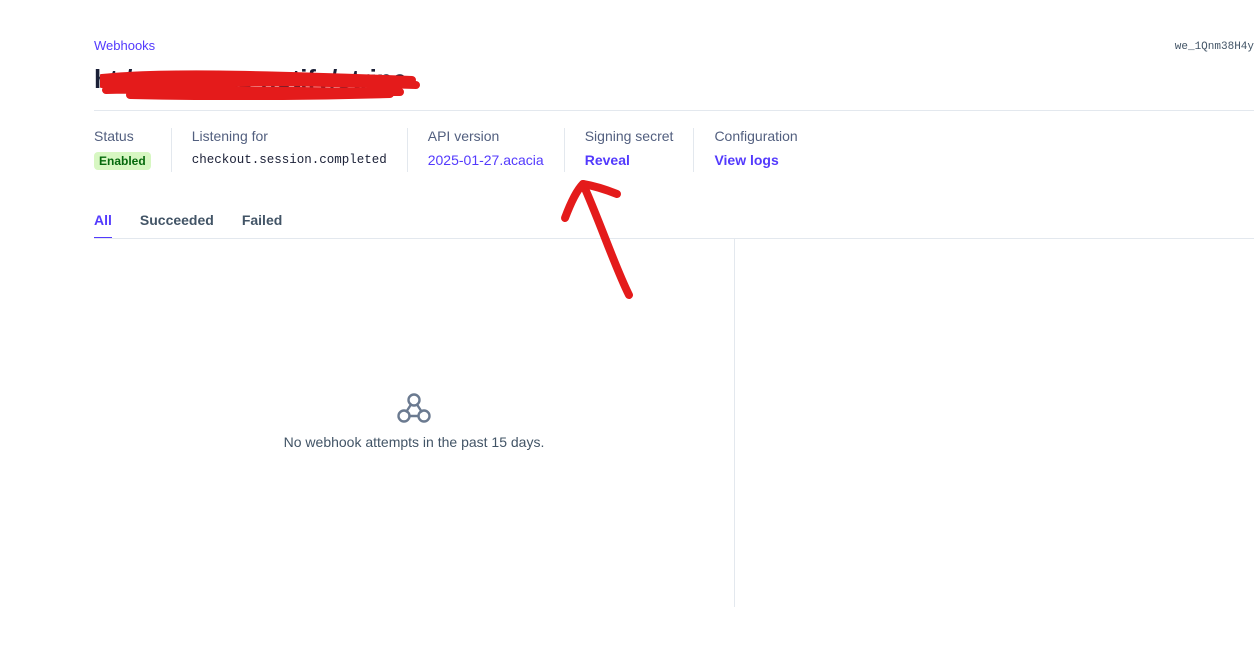  Describe the element at coordinates (628, 150) in the screenshot. I see `signing-secret-field: Signing secret Reveal` at that location.